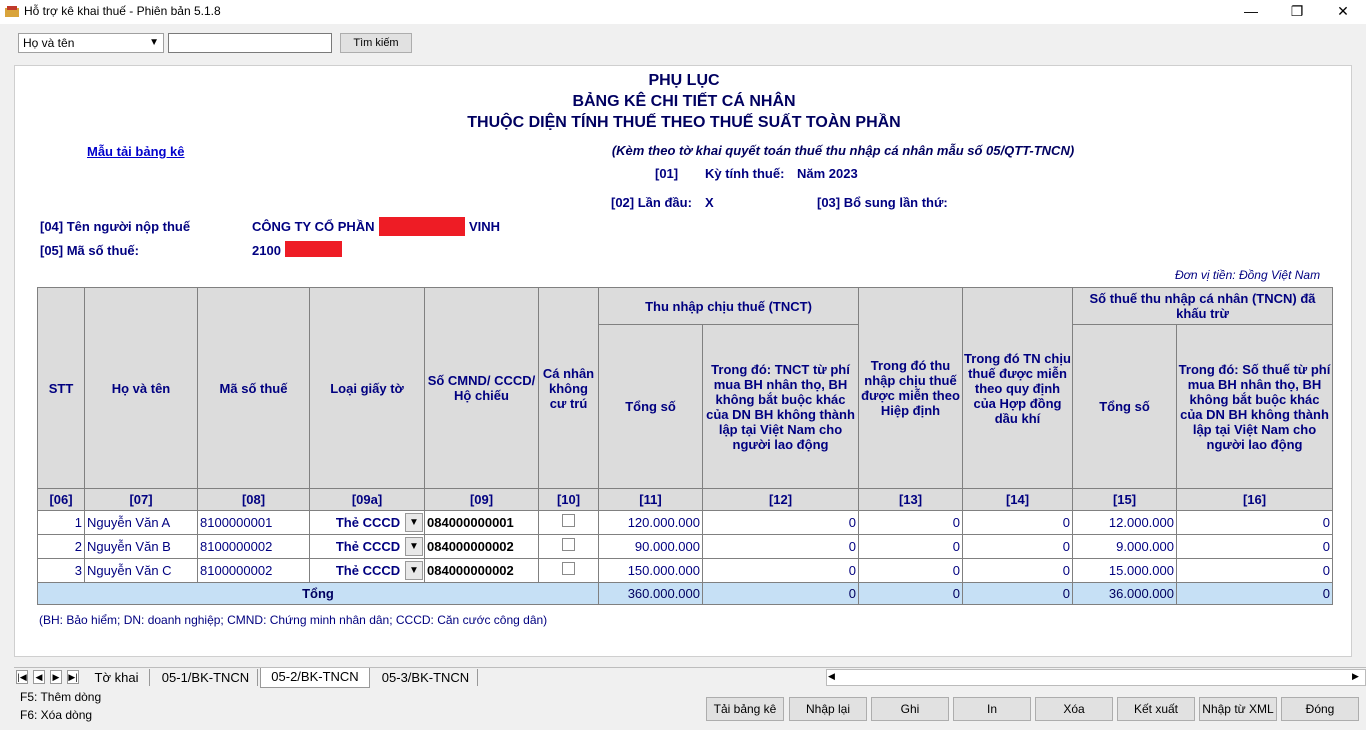  Describe the element at coordinates (1355, 676) in the screenshot. I see `scroll-right-icon: ▶` at that location.